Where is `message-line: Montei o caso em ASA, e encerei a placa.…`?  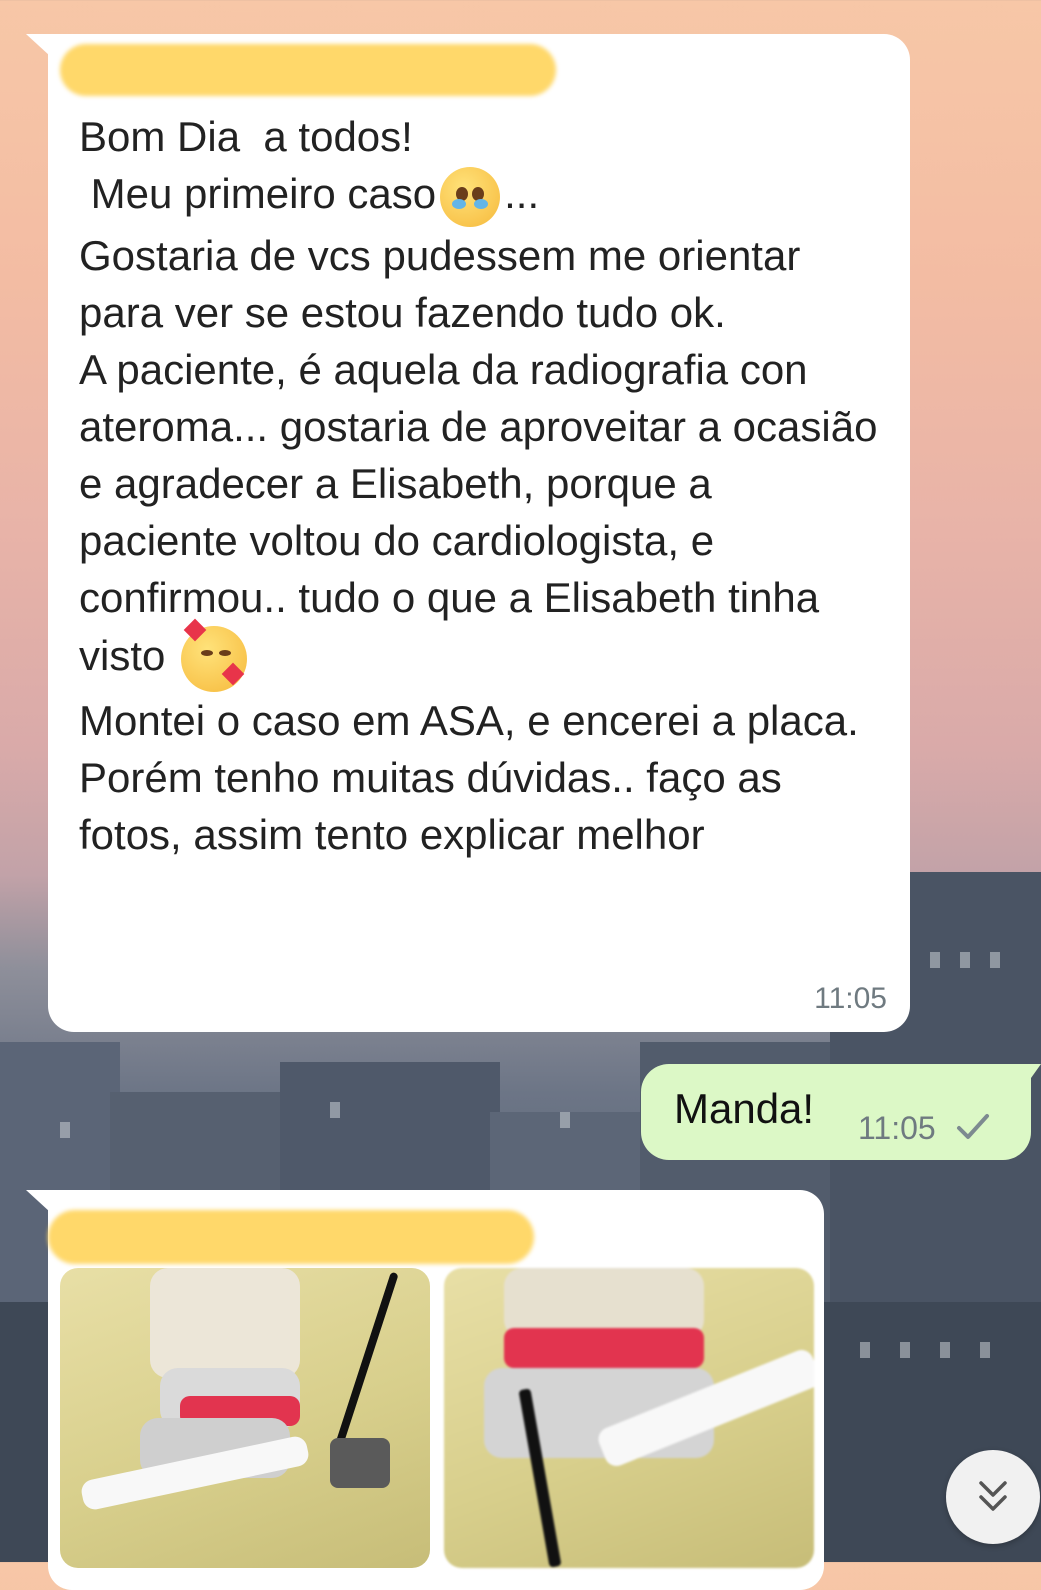 message-line: Montei o caso em ASA, e encerei a placa.… is located at coordinates (475, 777).